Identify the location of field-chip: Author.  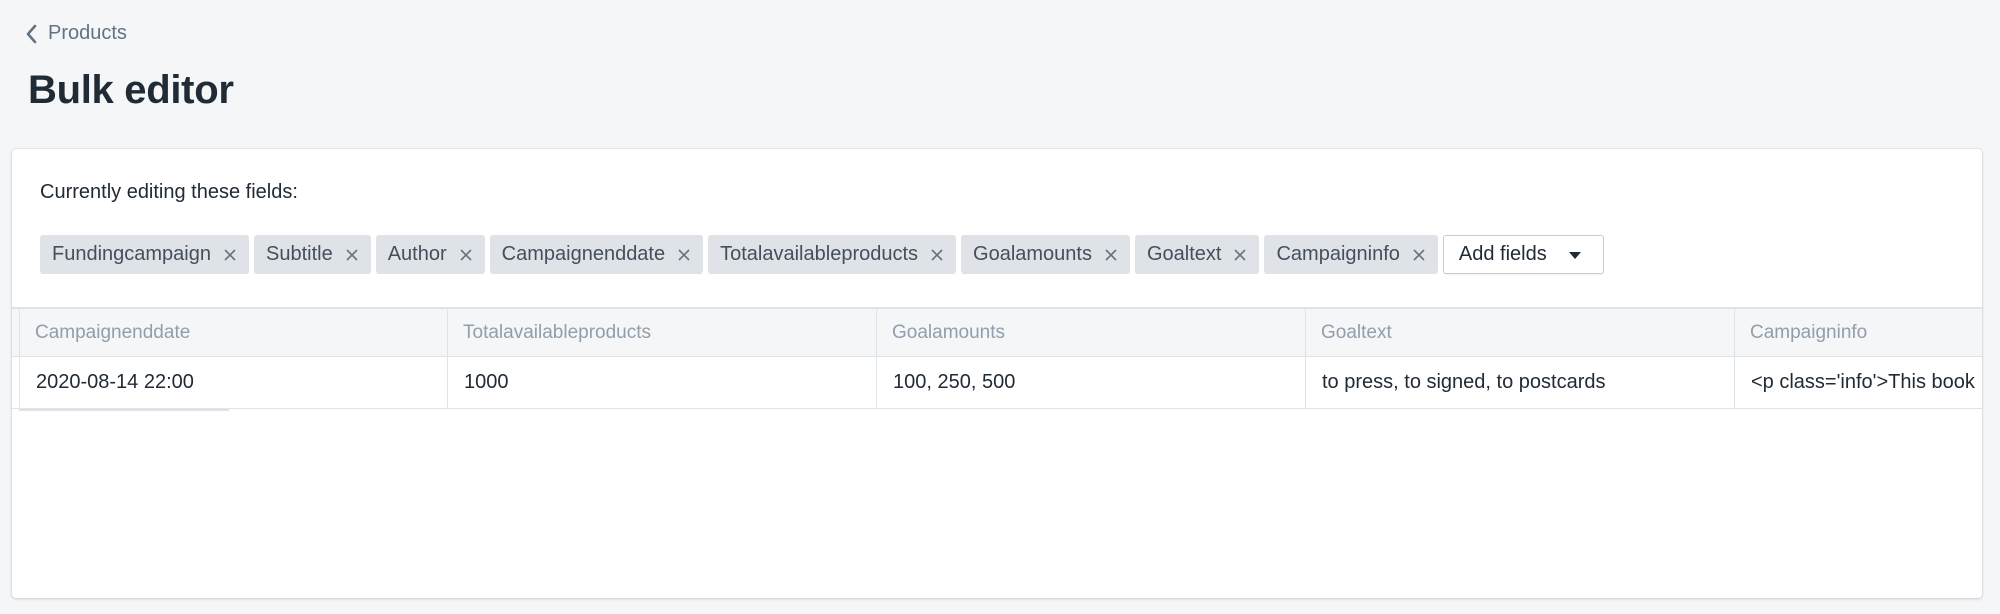
(430, 254).